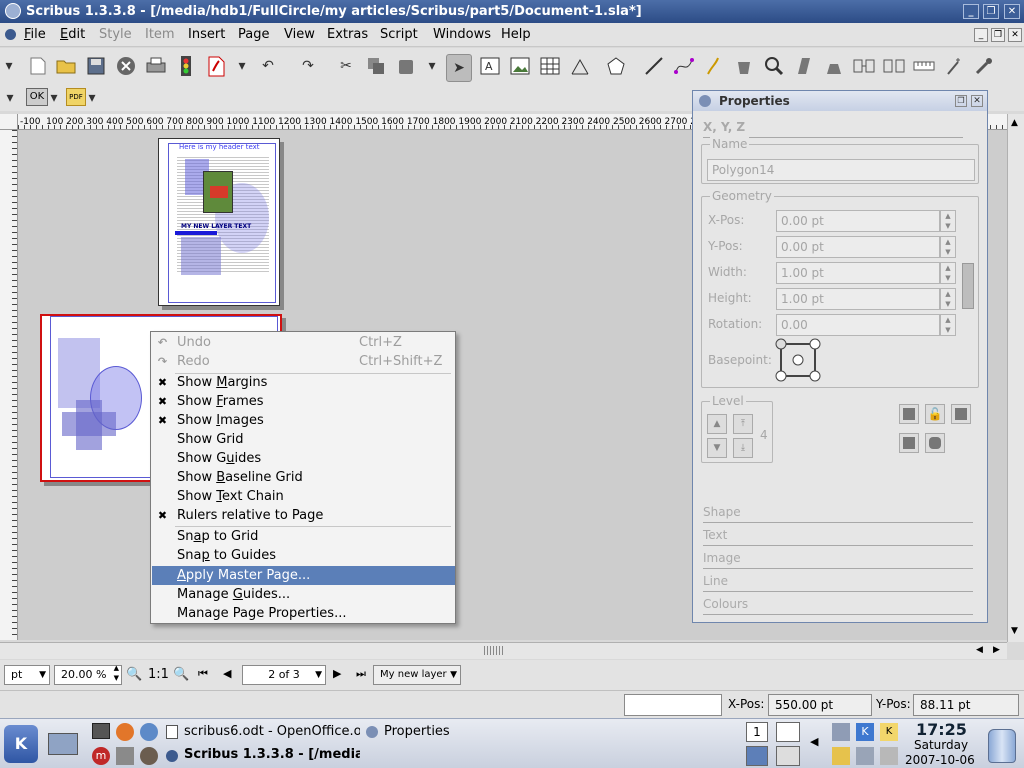 The image size is (1024, 768). I want to click on basepoint-selector, so click(800, 360).